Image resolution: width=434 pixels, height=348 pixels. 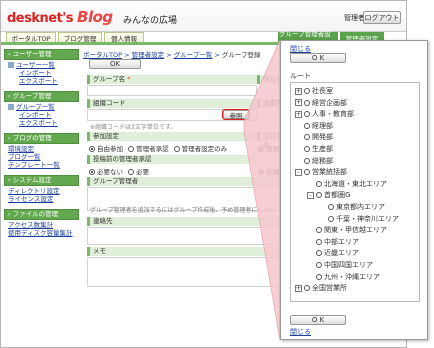 I want to click on tree-item: 千葉・神奈川エリア, so click(x=359, y=219).